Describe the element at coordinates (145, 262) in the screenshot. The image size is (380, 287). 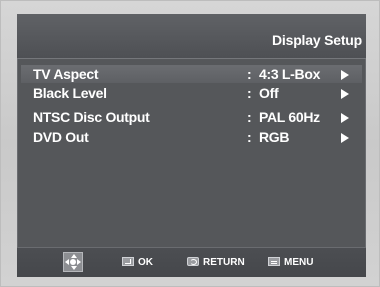
I see `ok-label: OK` at that location.